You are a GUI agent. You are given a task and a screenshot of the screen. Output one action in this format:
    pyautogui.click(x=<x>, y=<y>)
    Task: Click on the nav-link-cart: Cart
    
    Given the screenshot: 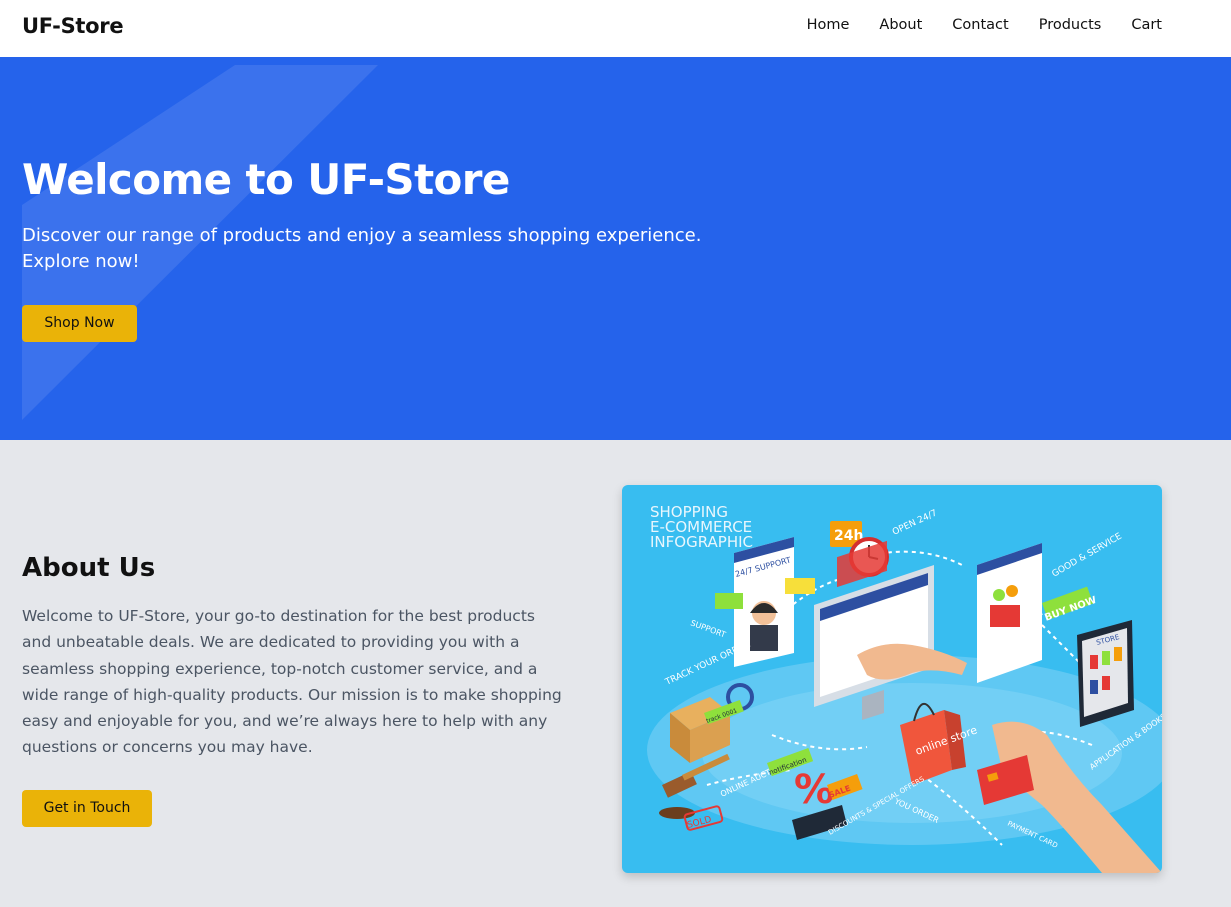 What is the action you would take?
    pyautogui.click(x=1146, y=25)
    